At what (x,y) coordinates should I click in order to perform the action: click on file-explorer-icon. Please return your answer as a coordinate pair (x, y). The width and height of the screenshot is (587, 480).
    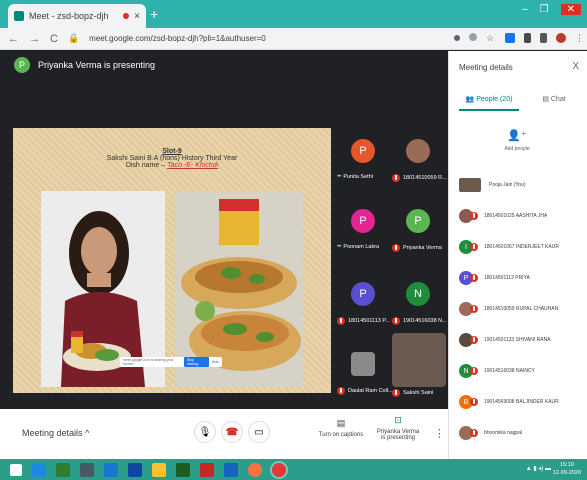
    Looking at the image, I should click on (159, 469).